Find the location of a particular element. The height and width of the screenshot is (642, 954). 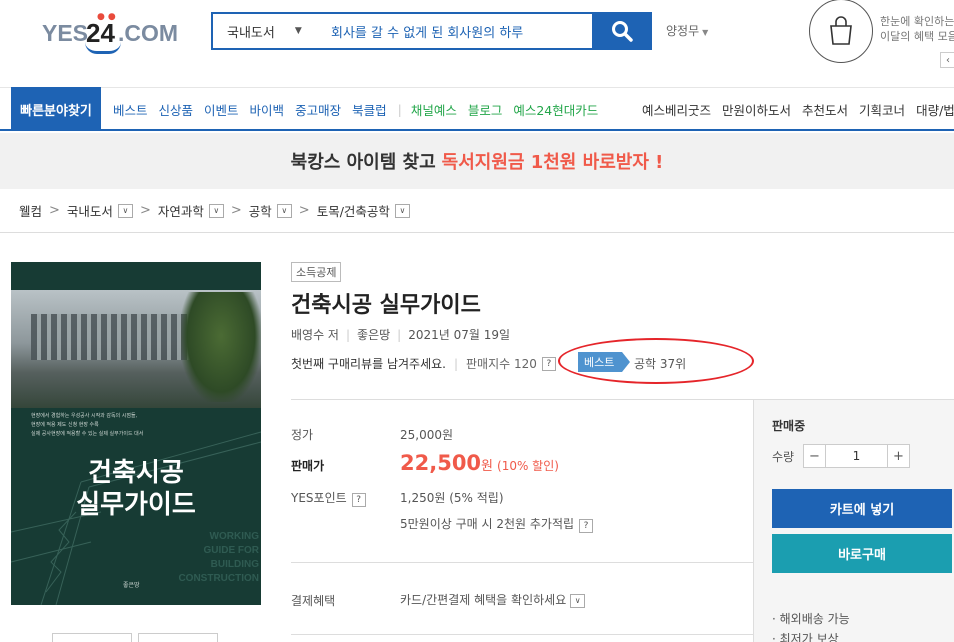

sales-index: 판매지수 120 is located at coordinates (501, 364).